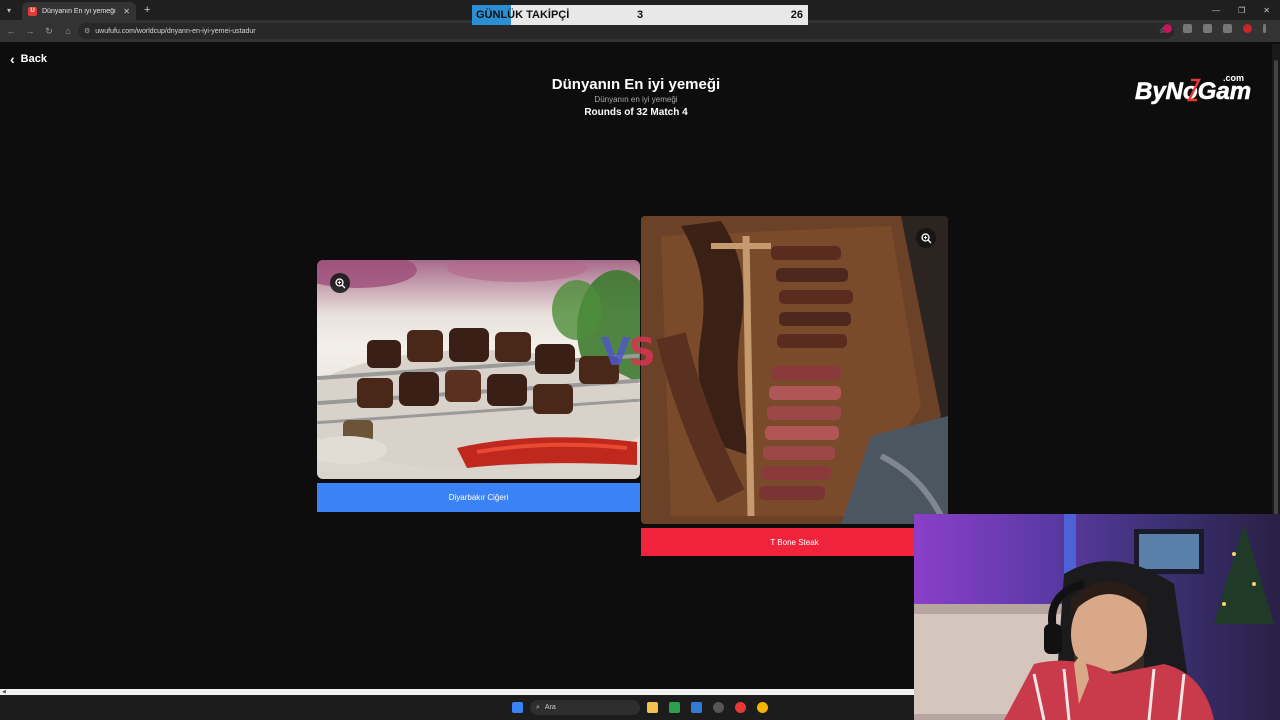 The width and height of the screenshot is (1280, 720). What do you see at coordinates (478, 369) in the screenshot?
I see `option-left-image` at bounding box center [478, 369].